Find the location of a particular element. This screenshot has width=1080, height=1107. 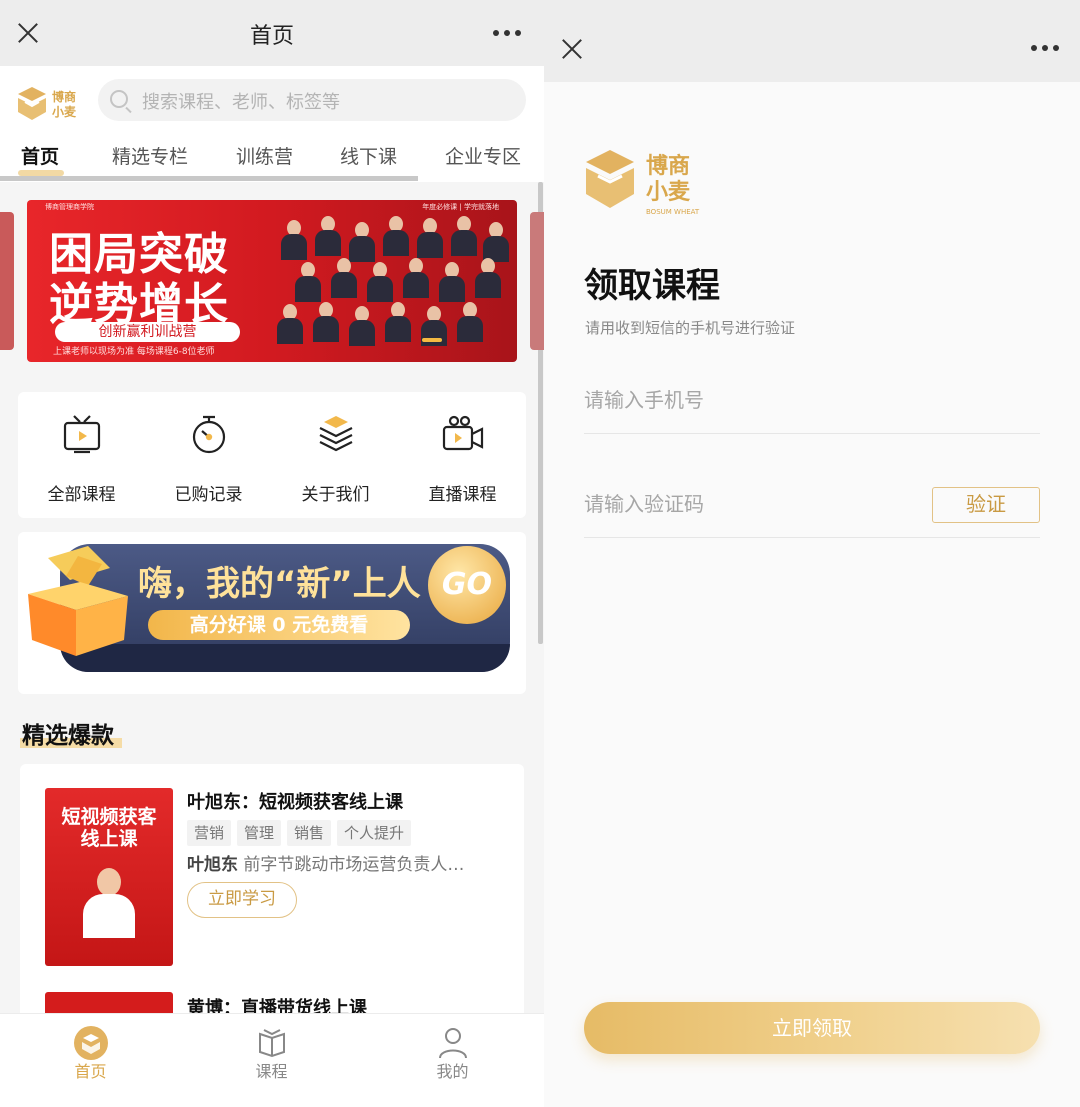

teacher-photos is located at coordinates (391, 288).